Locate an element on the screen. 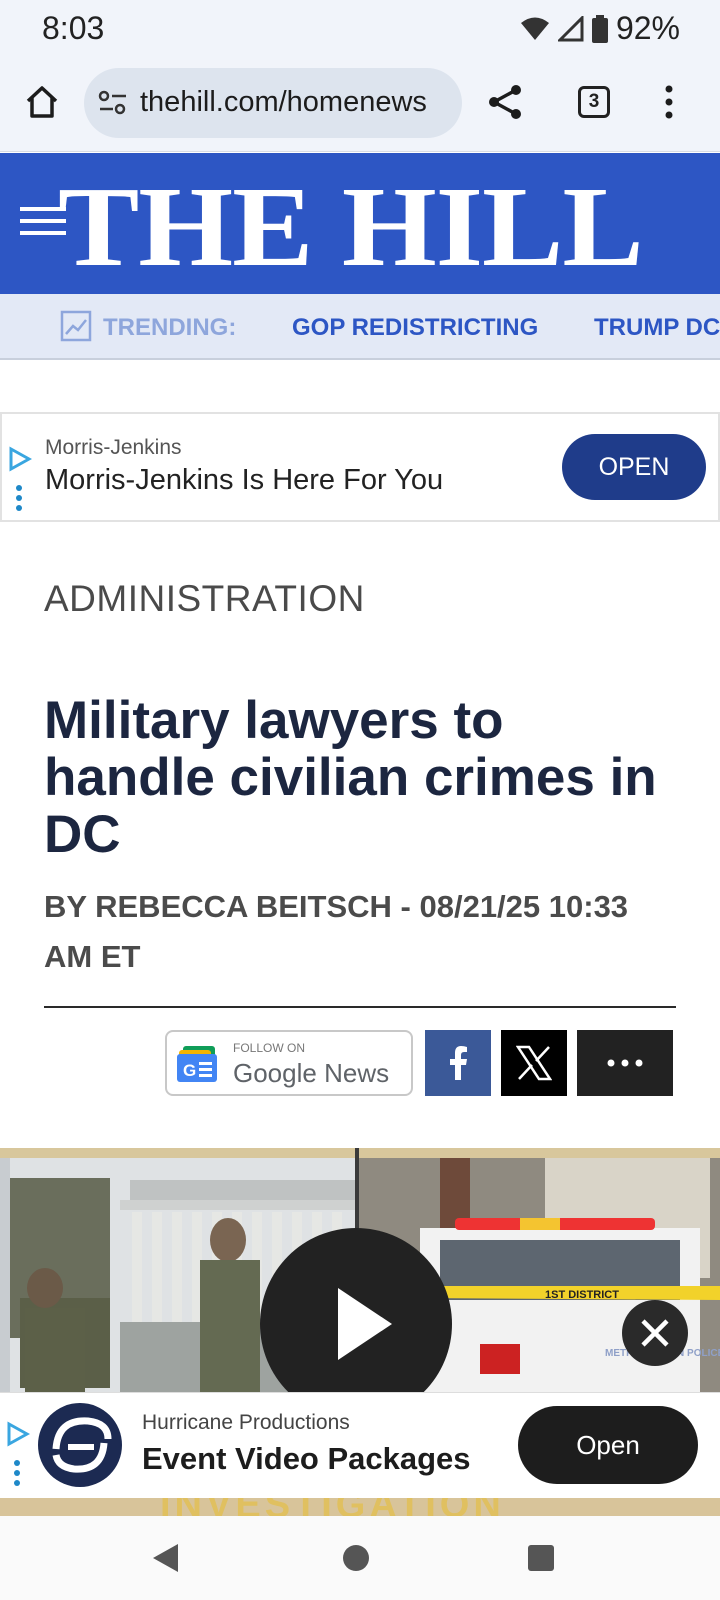  battery-percent: 92% is located at coordinates (647, 28).